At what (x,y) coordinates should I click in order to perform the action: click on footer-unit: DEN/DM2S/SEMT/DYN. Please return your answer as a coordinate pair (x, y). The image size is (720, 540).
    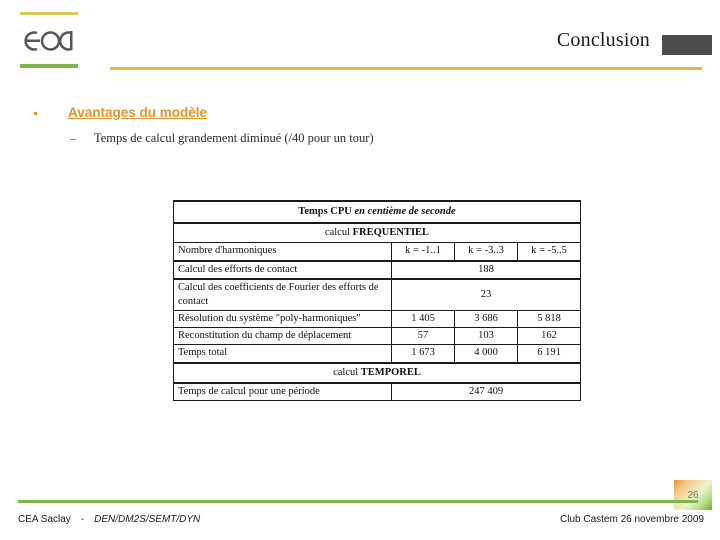
    Looking at the image, I should click on (147, 519).